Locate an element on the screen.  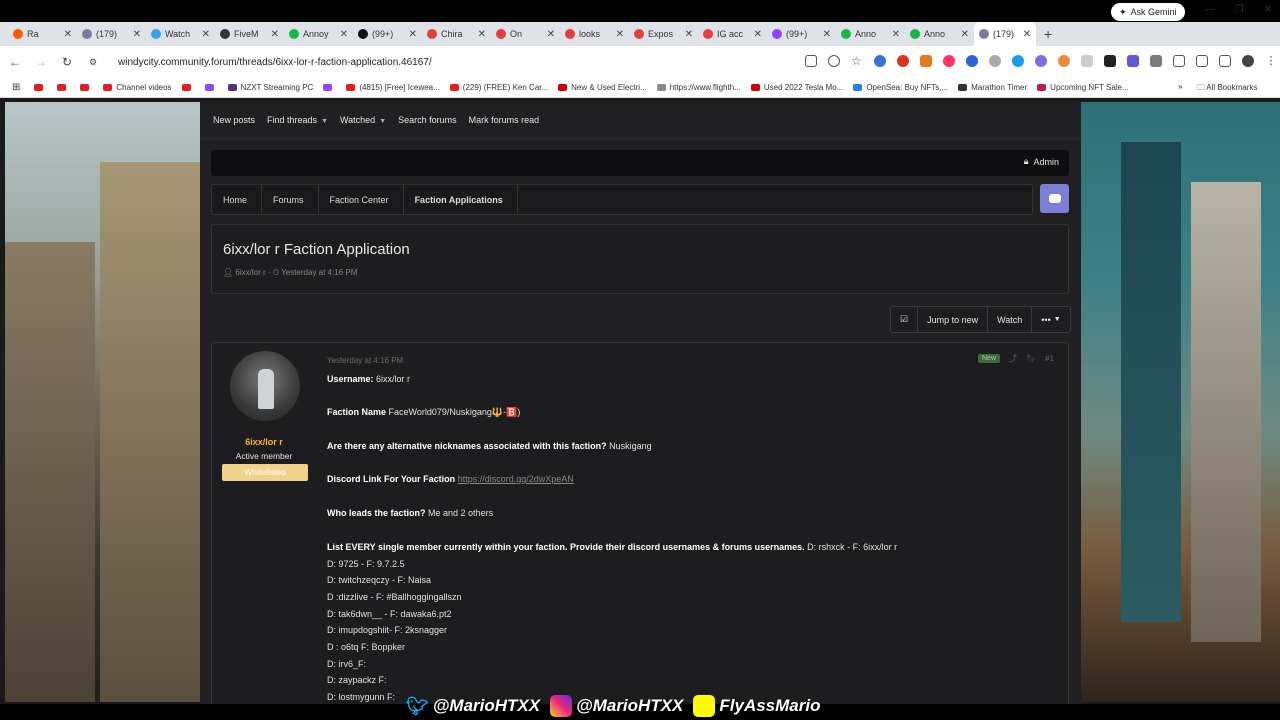
breadcrumb-home: Home is located at coordinates (237, 199).